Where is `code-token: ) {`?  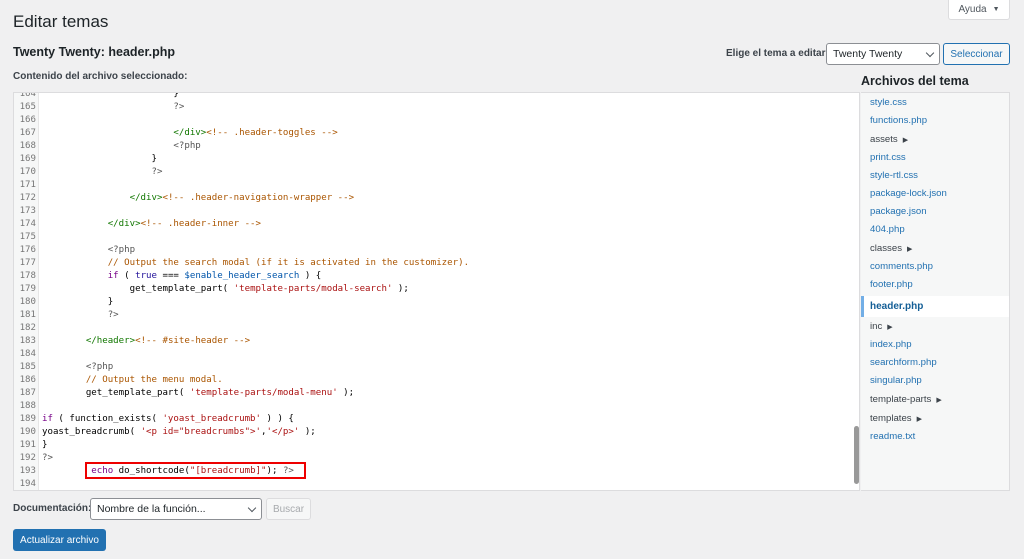
code-token: ) { is located at coordinates (310, 276).